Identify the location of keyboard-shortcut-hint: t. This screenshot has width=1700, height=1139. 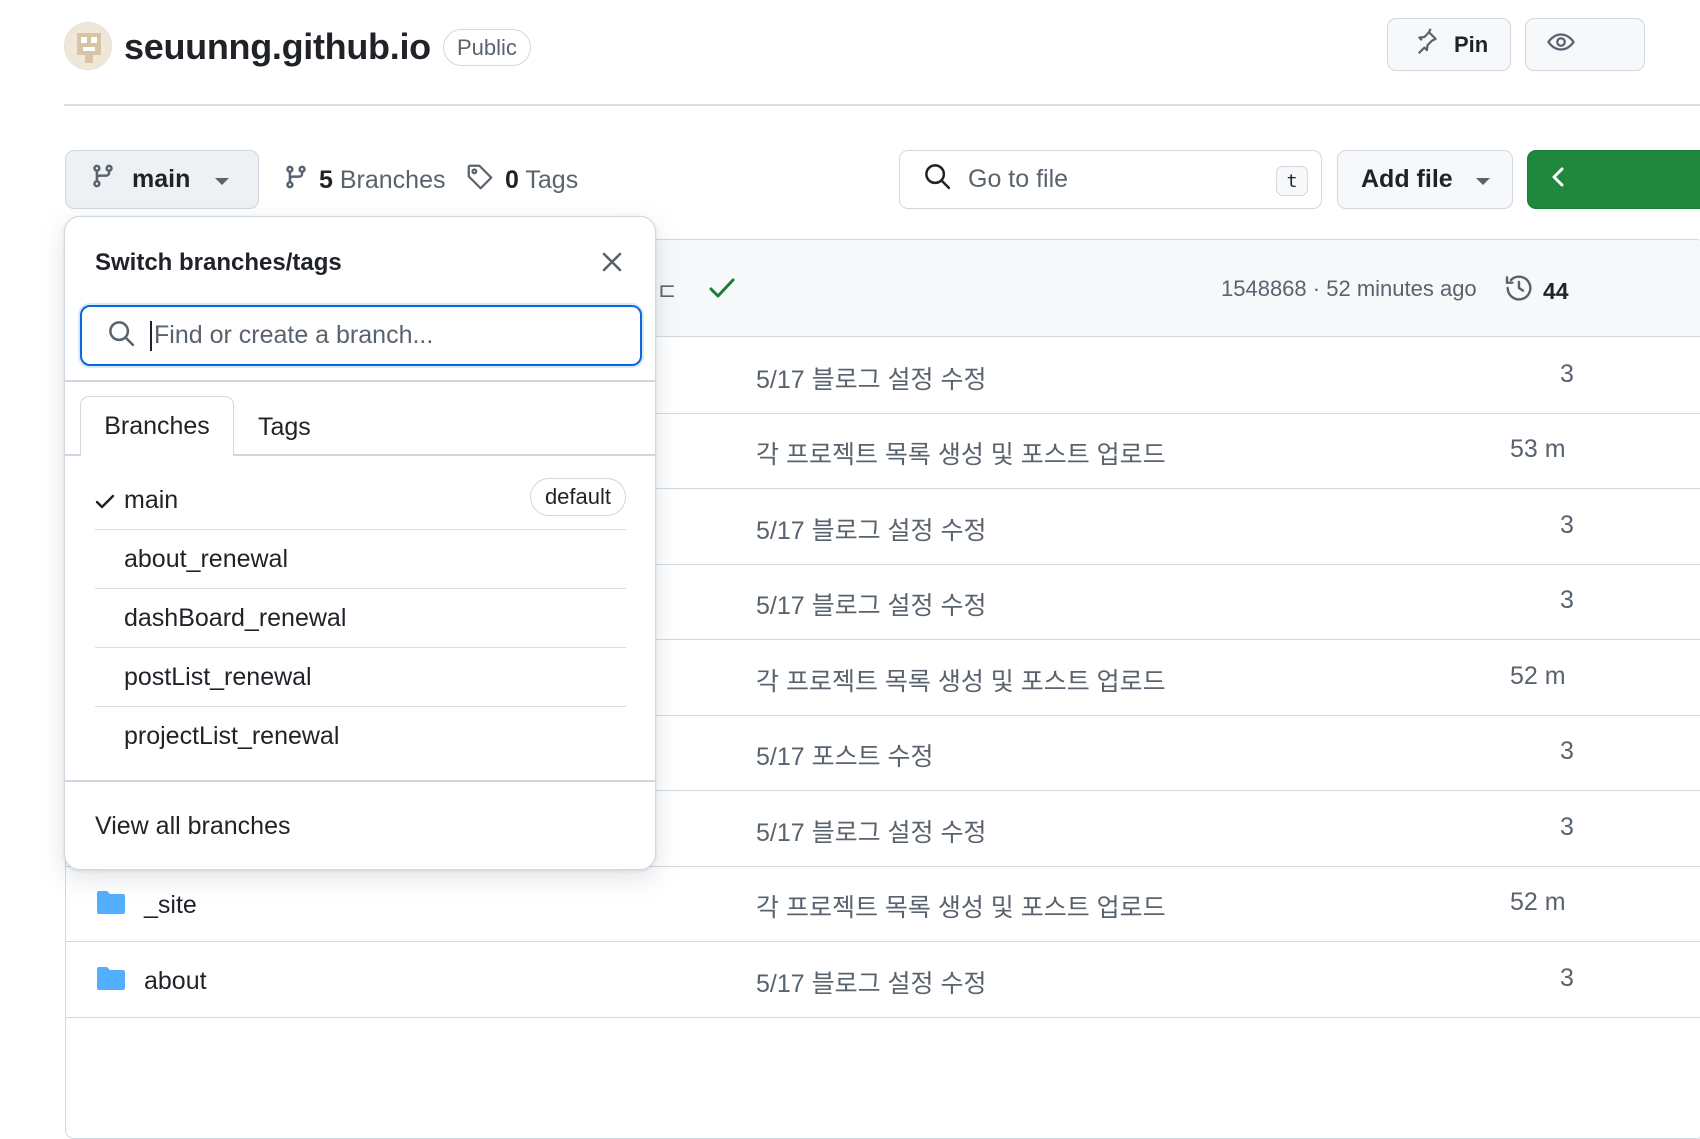
(1292, 181).